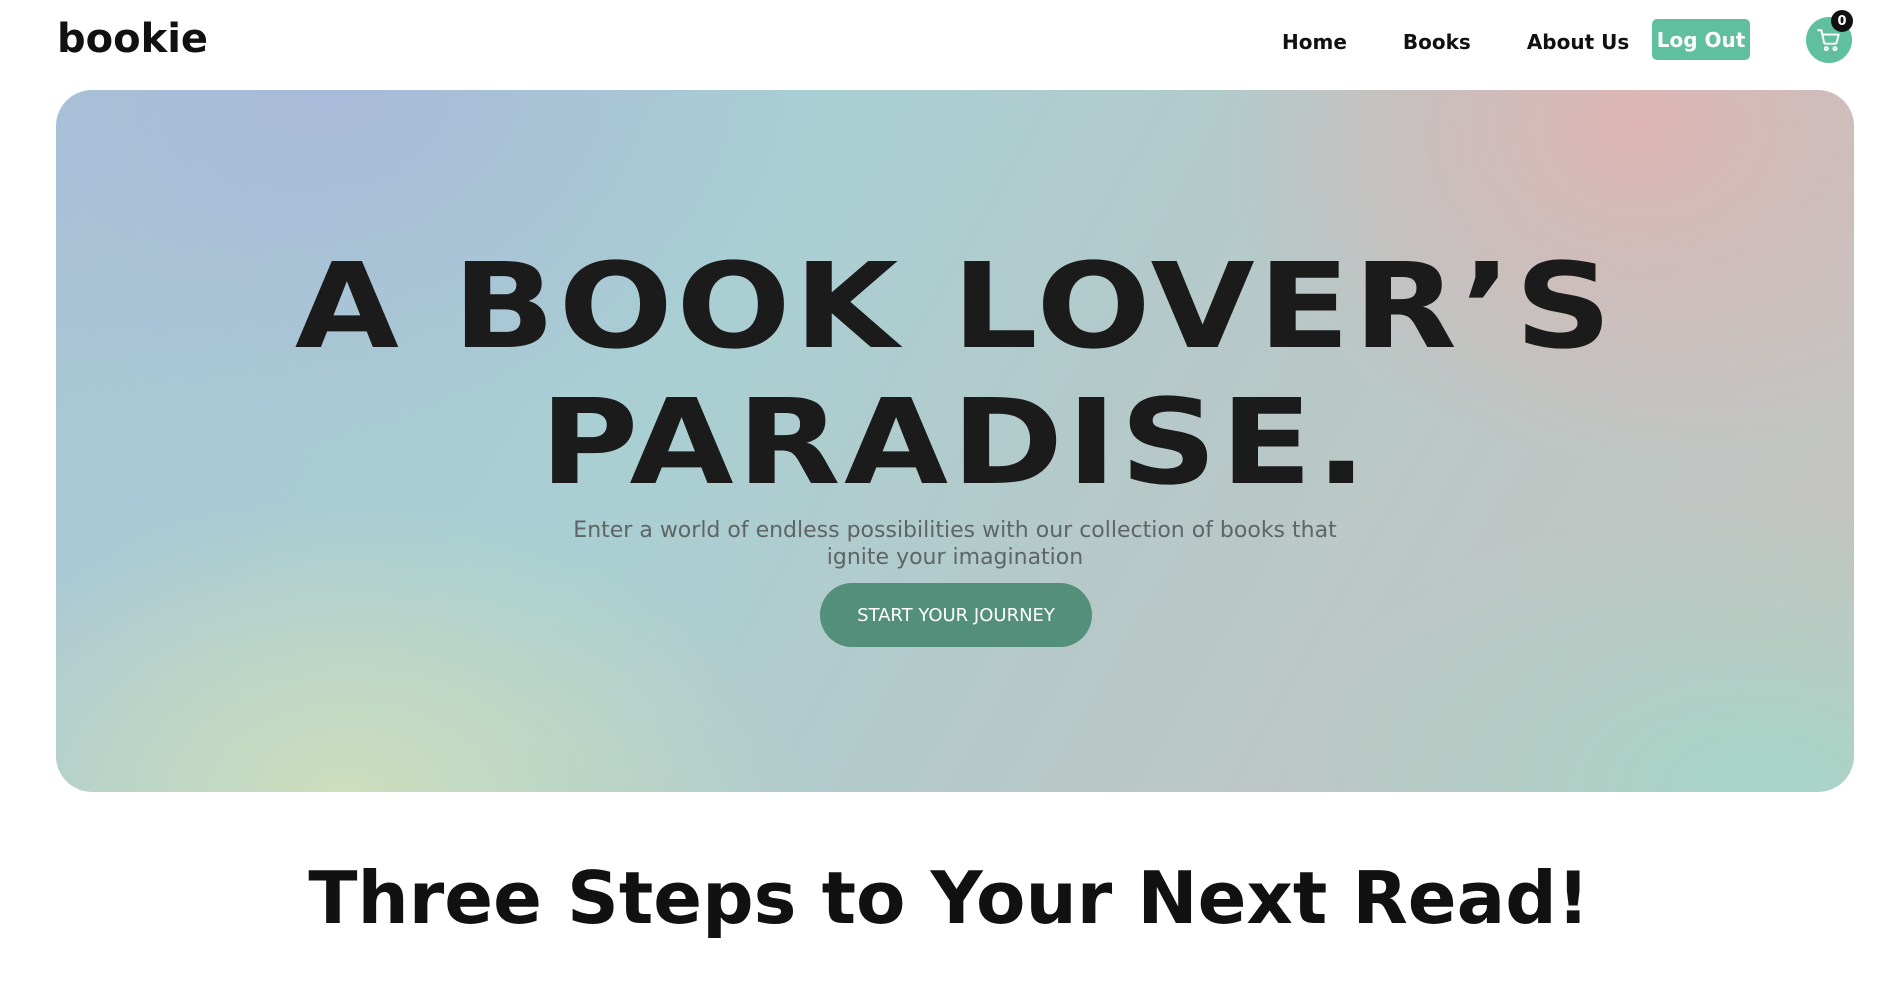 The height and width of the screenshot is (995, 1898). What do you see at coordinates (1842, 21) in the screenshot?
I see `cart-count-badge: 0` at bounding box center [1842, 21].